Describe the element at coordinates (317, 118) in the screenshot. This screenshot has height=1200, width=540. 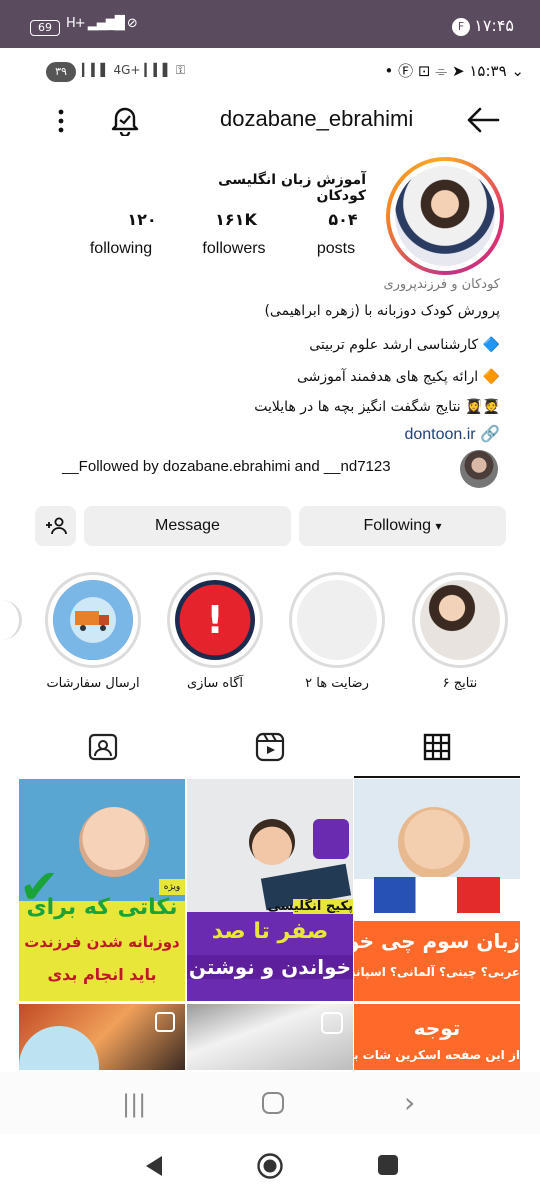
I see `profile-username: dozabane_ebrahimi` at that location.